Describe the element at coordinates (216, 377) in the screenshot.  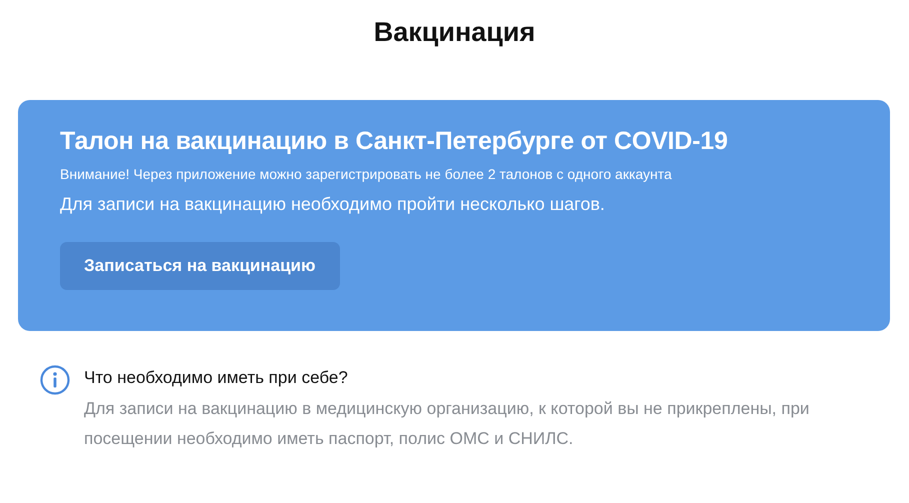
I see `info-title: Что необходимо иметь при себе?` at that location.